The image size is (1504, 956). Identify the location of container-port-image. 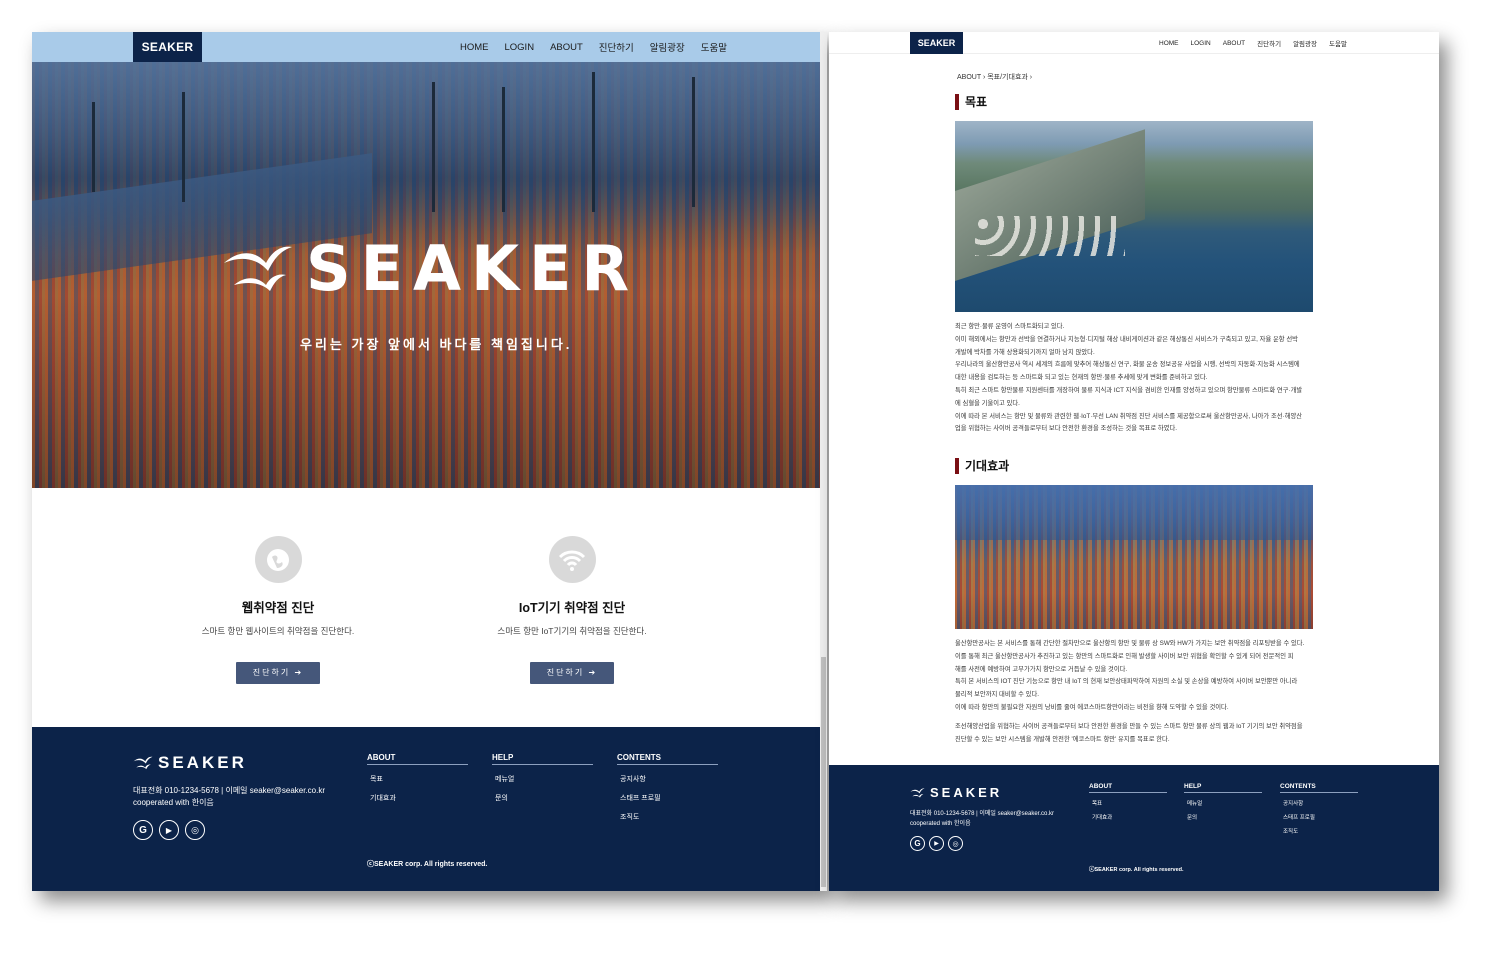
(1134, 557).